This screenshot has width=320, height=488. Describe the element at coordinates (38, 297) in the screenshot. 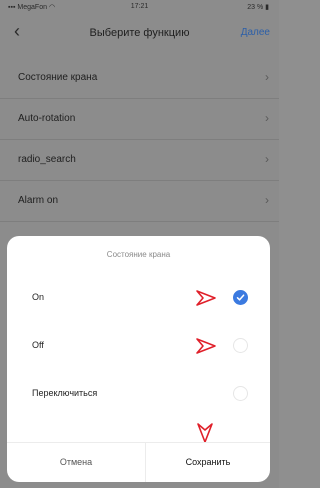

I see `option-label: On` at that location.